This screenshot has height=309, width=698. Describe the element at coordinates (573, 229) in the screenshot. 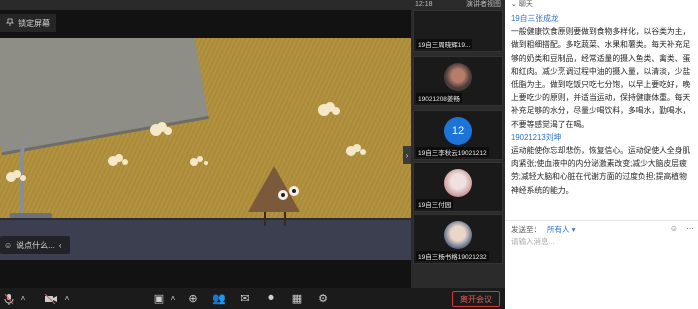

I see `caret-down-icon: ▾` at that location.